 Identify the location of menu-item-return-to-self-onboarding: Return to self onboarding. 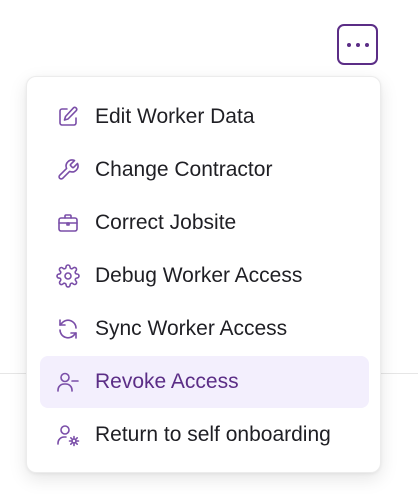
(204, 435).